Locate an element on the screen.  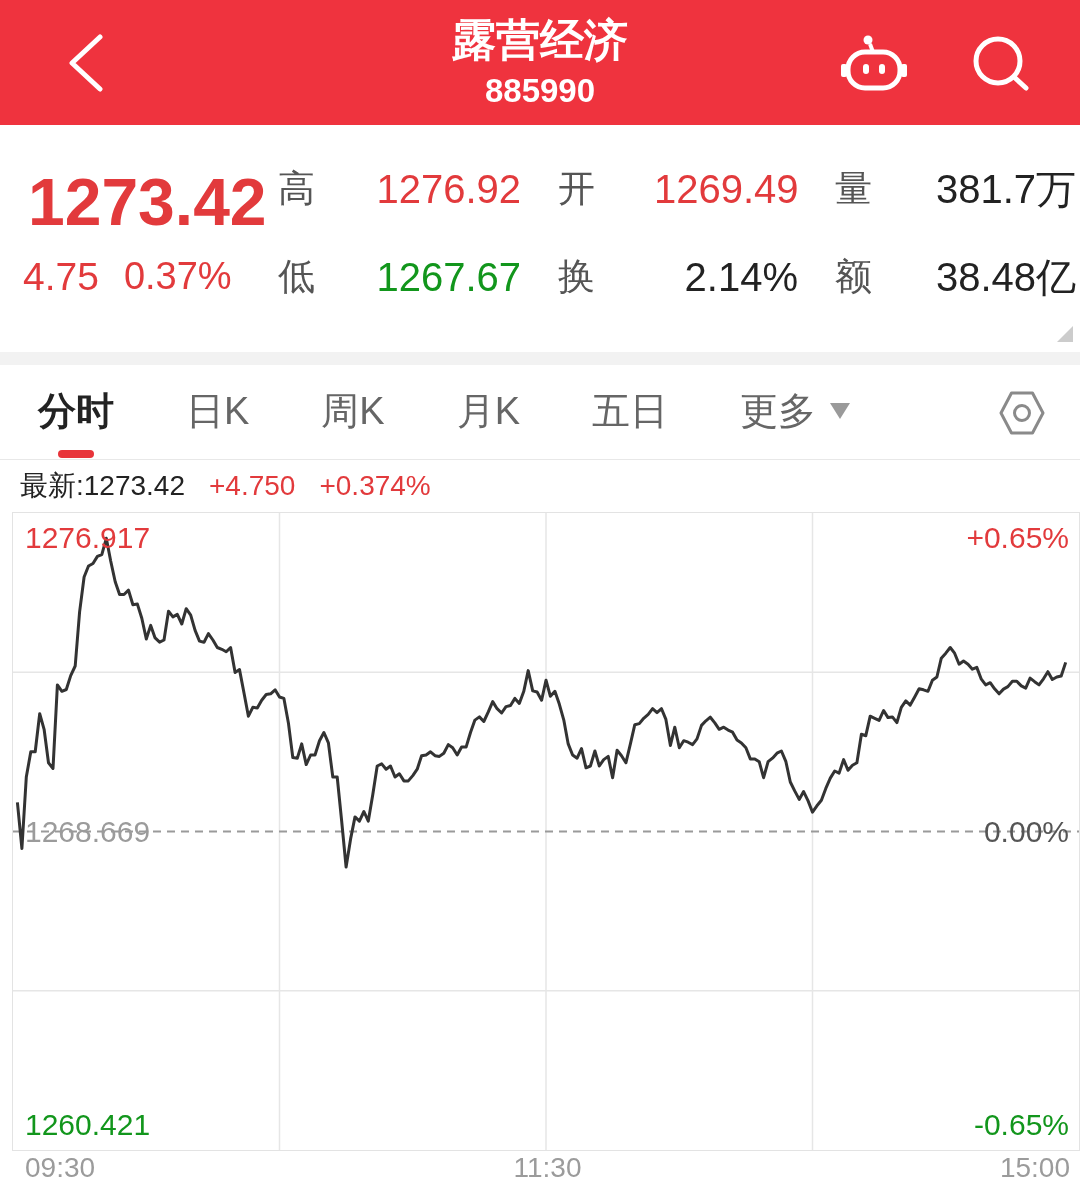
chart-tab: 周K is located at coordinates (353, 411).